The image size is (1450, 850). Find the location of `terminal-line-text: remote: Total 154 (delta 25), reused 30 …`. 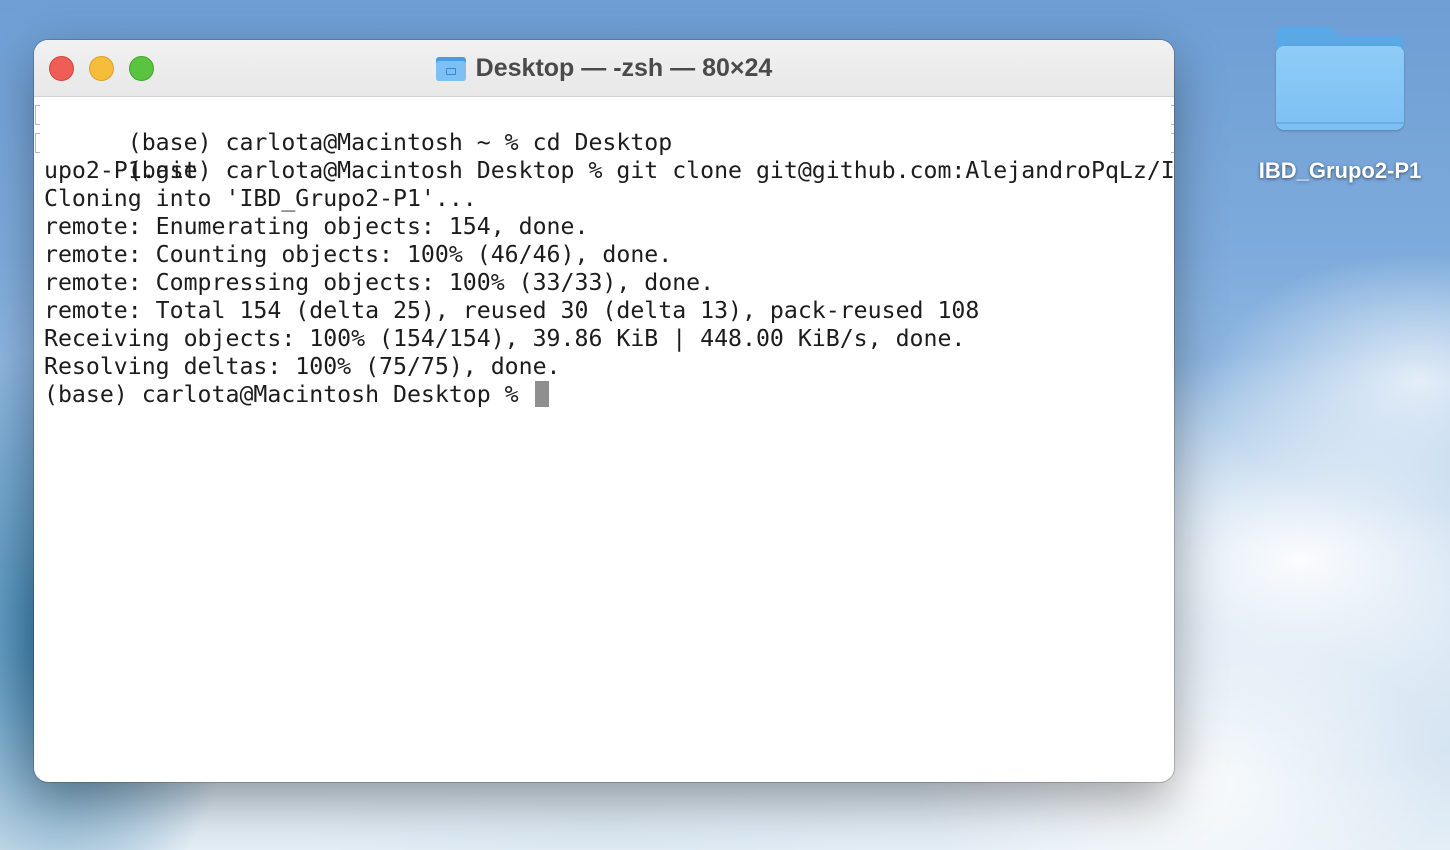

terminal-line-text: remote: Total 154 (delta 25), reused 30 … is located at coordinates (512, 310).